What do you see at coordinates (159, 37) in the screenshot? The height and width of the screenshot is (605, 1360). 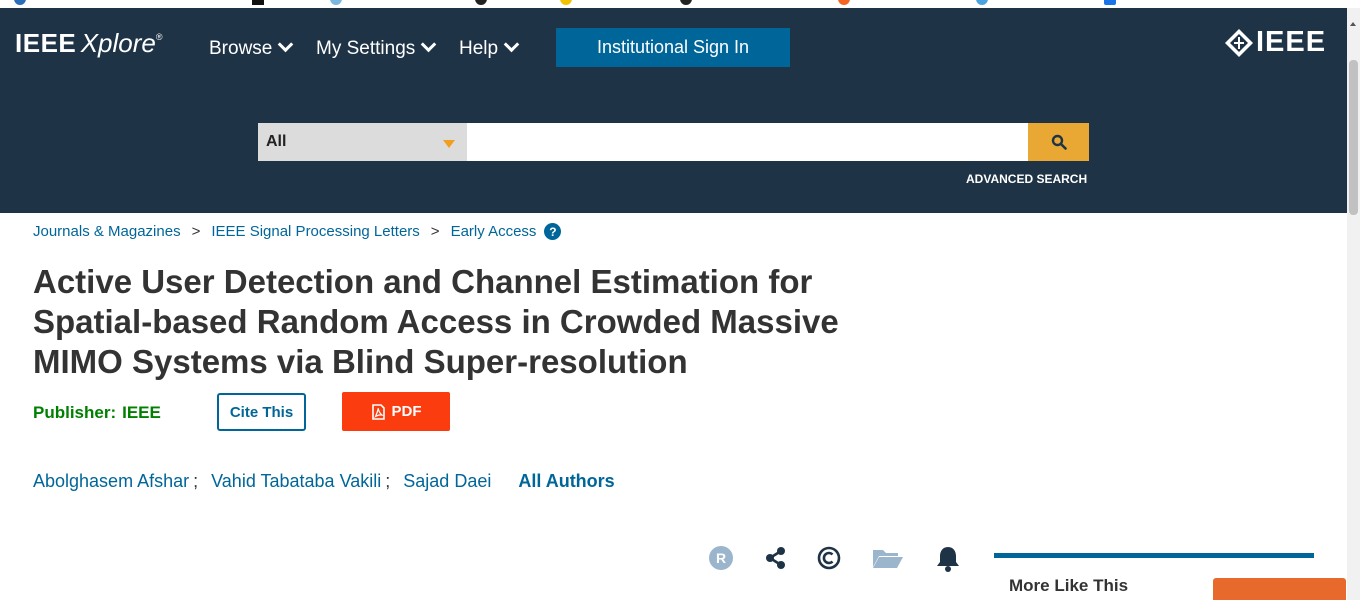 I see `logo-reg-mark: ®` at bounding box center [159, 37].